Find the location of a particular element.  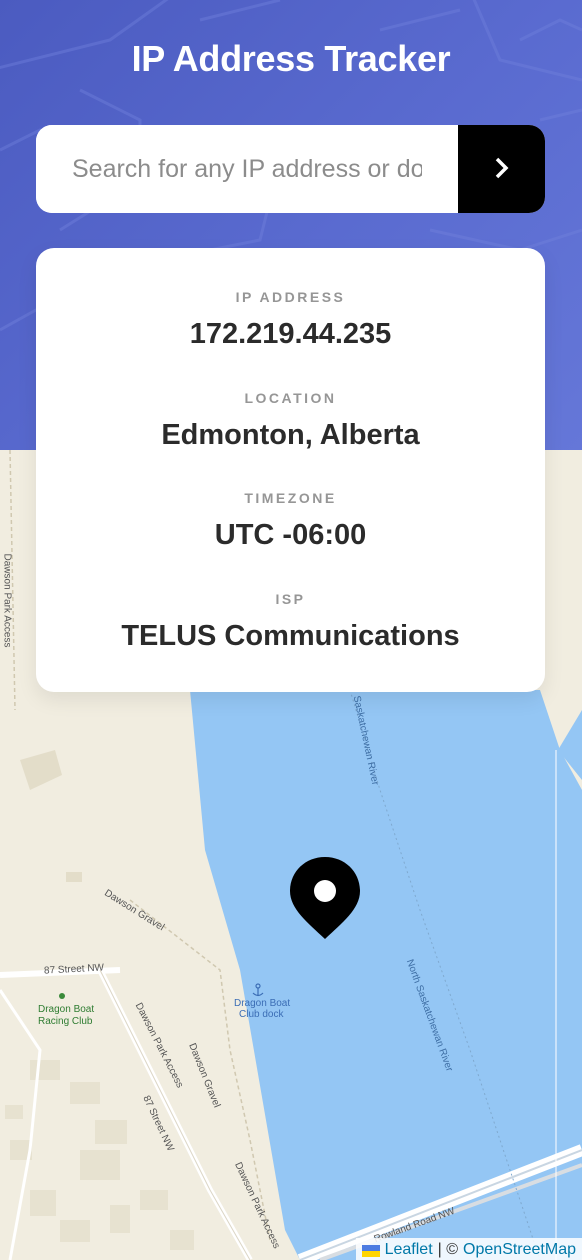

map-label-dawson-park-access-1: Dawson Park Access is located at coordinates (7, 600).